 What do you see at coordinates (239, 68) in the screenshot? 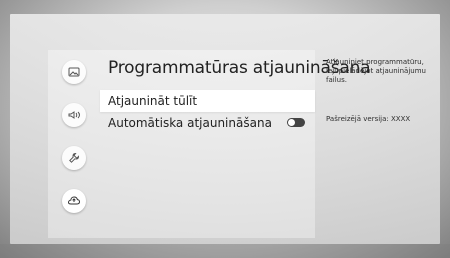
I see `page-title: Programmatūras atjaunināšana` at bounding box center [239, 68].